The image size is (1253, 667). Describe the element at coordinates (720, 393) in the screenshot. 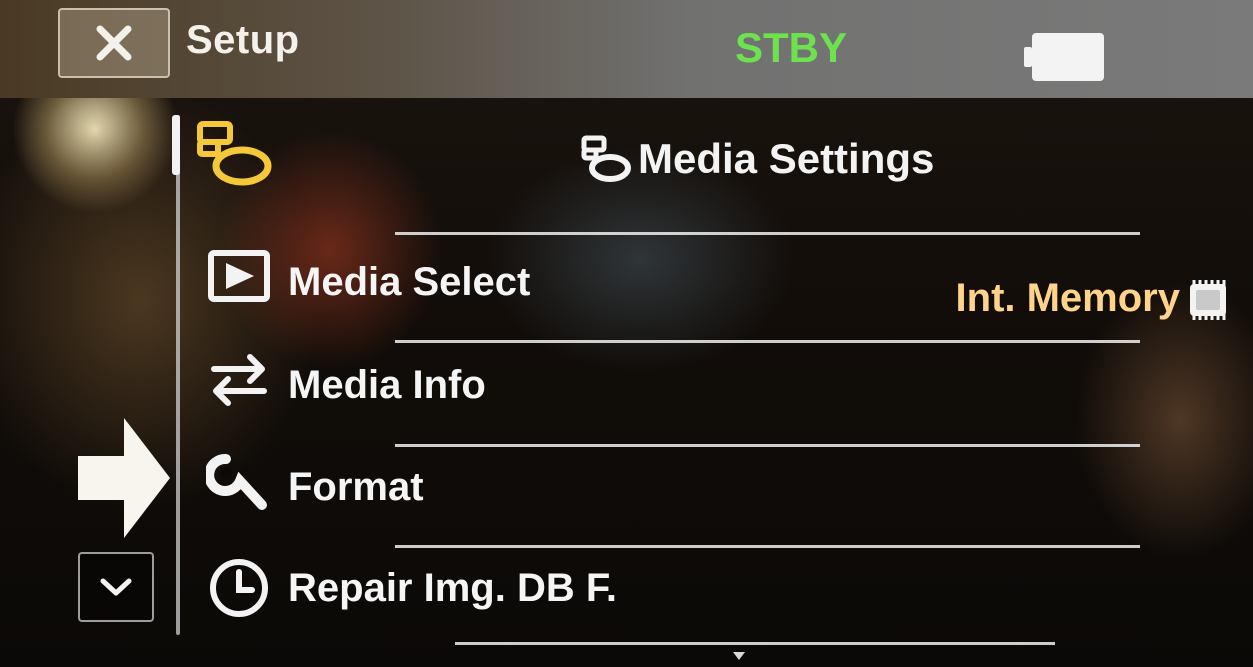

I see `menu-item-media-info: Media Info` at that location.